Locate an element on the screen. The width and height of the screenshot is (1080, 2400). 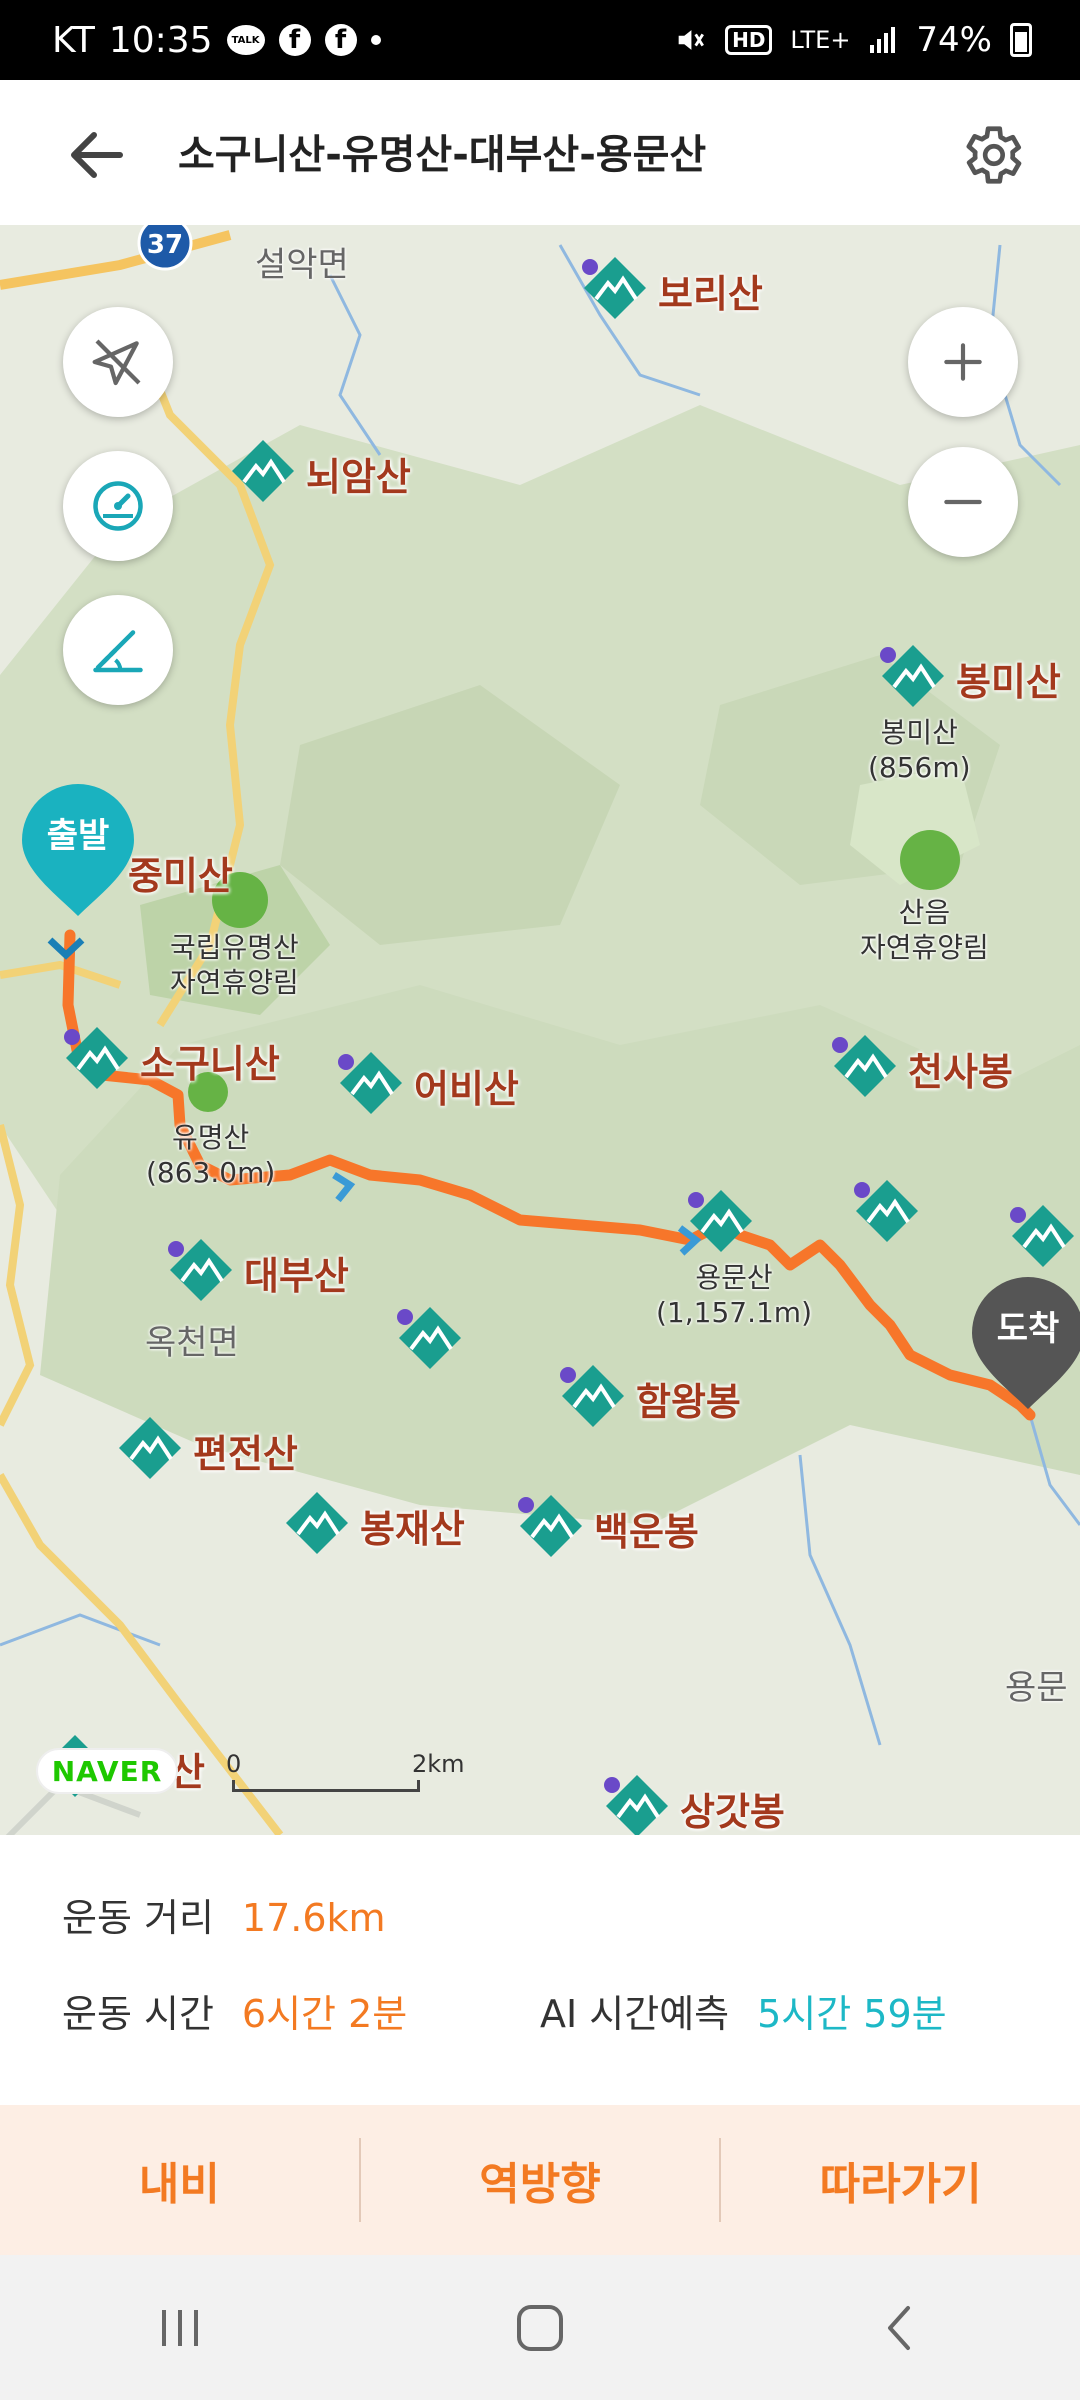
recent-apps-icon is located at coordinates (180, 2327).